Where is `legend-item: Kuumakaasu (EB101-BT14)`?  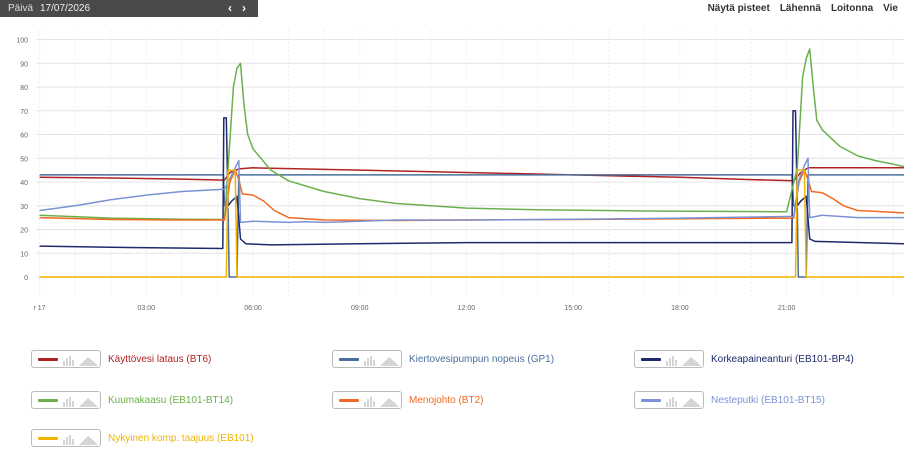
legend-item: Kuumakaasu (EB101-BT14) is located at coordinates (132, 400).